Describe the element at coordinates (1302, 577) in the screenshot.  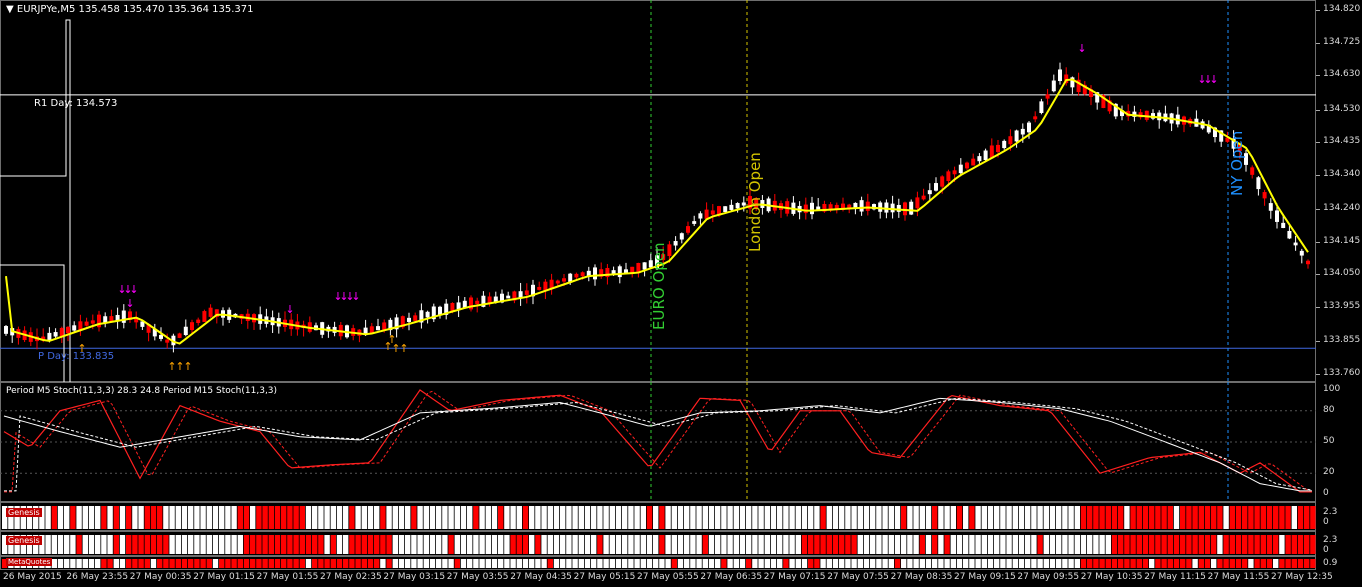
I see `time-tick-label: 27 May 12:35` at that location.